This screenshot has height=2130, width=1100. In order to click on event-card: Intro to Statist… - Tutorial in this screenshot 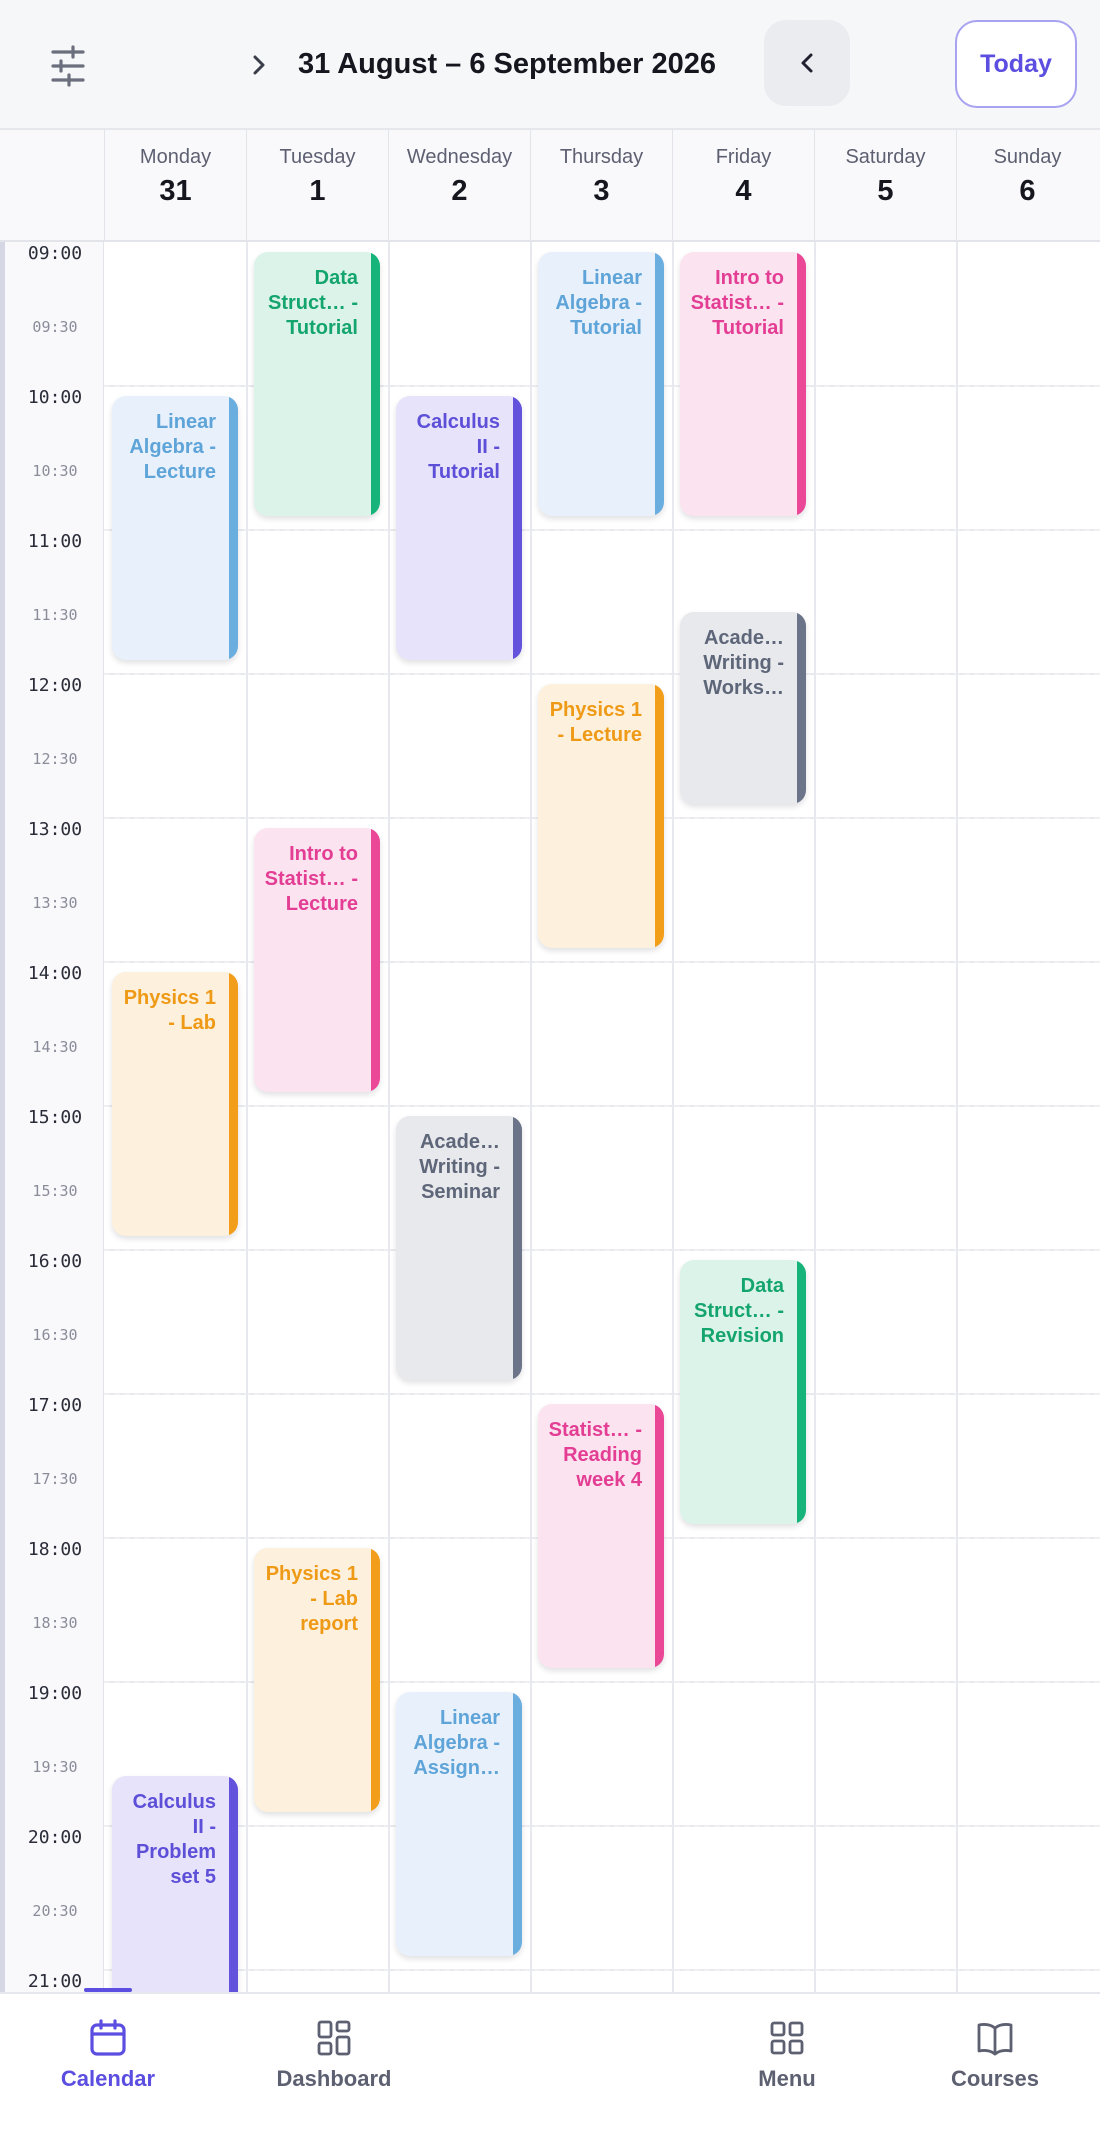, I will do `click(743, 384)`.